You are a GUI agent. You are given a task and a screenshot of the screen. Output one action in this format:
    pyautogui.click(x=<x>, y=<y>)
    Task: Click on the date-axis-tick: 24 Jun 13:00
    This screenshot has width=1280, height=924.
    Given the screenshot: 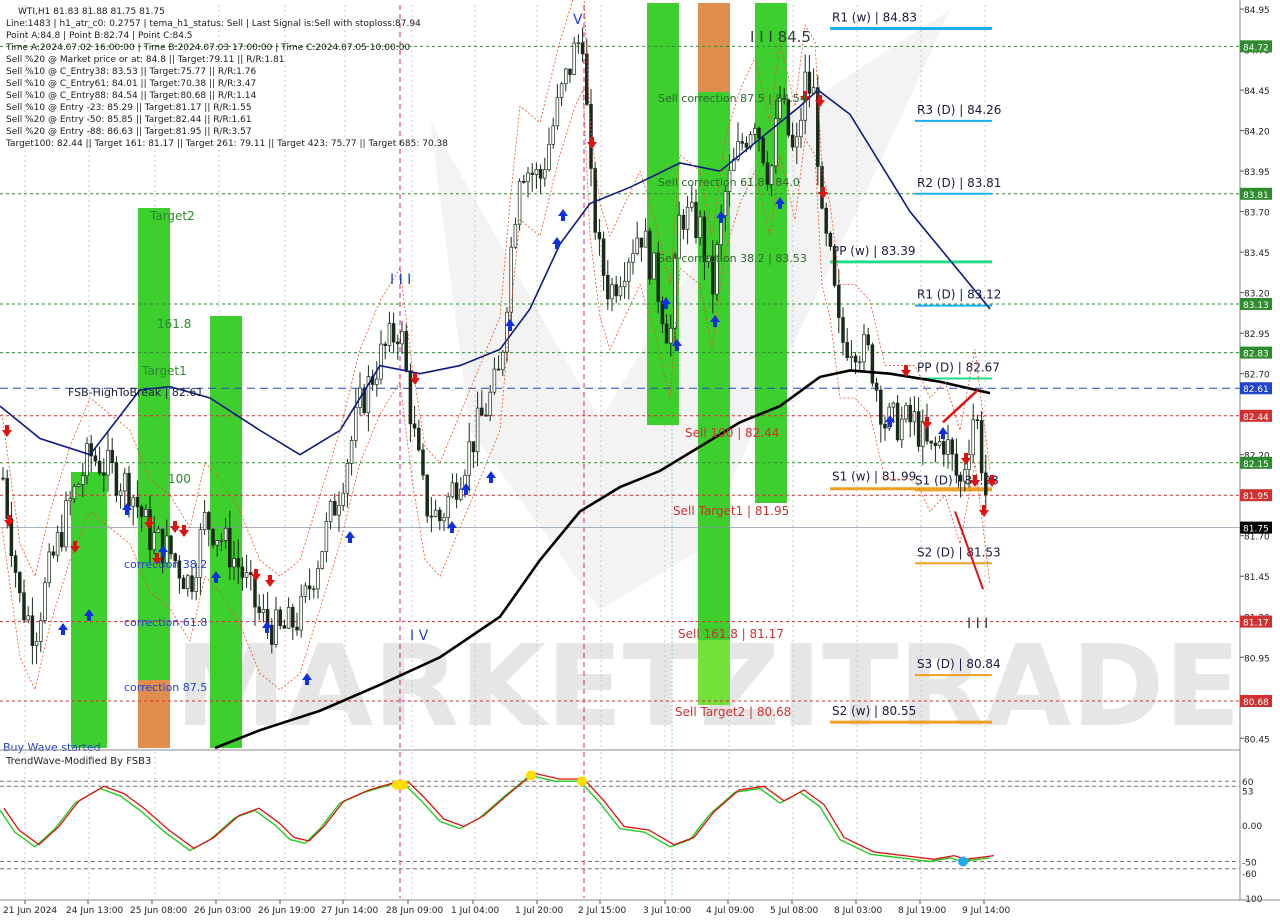 What is the action you would take?
    pyautogui.click(x=94, y=911)
    